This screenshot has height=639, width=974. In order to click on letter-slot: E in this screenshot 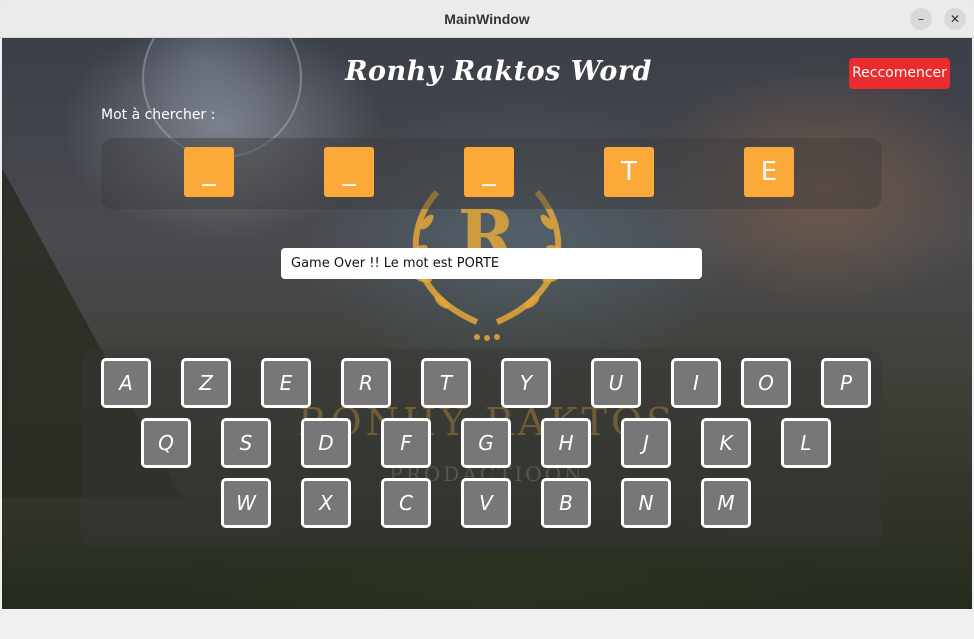, I will do `click(769, 172)`.